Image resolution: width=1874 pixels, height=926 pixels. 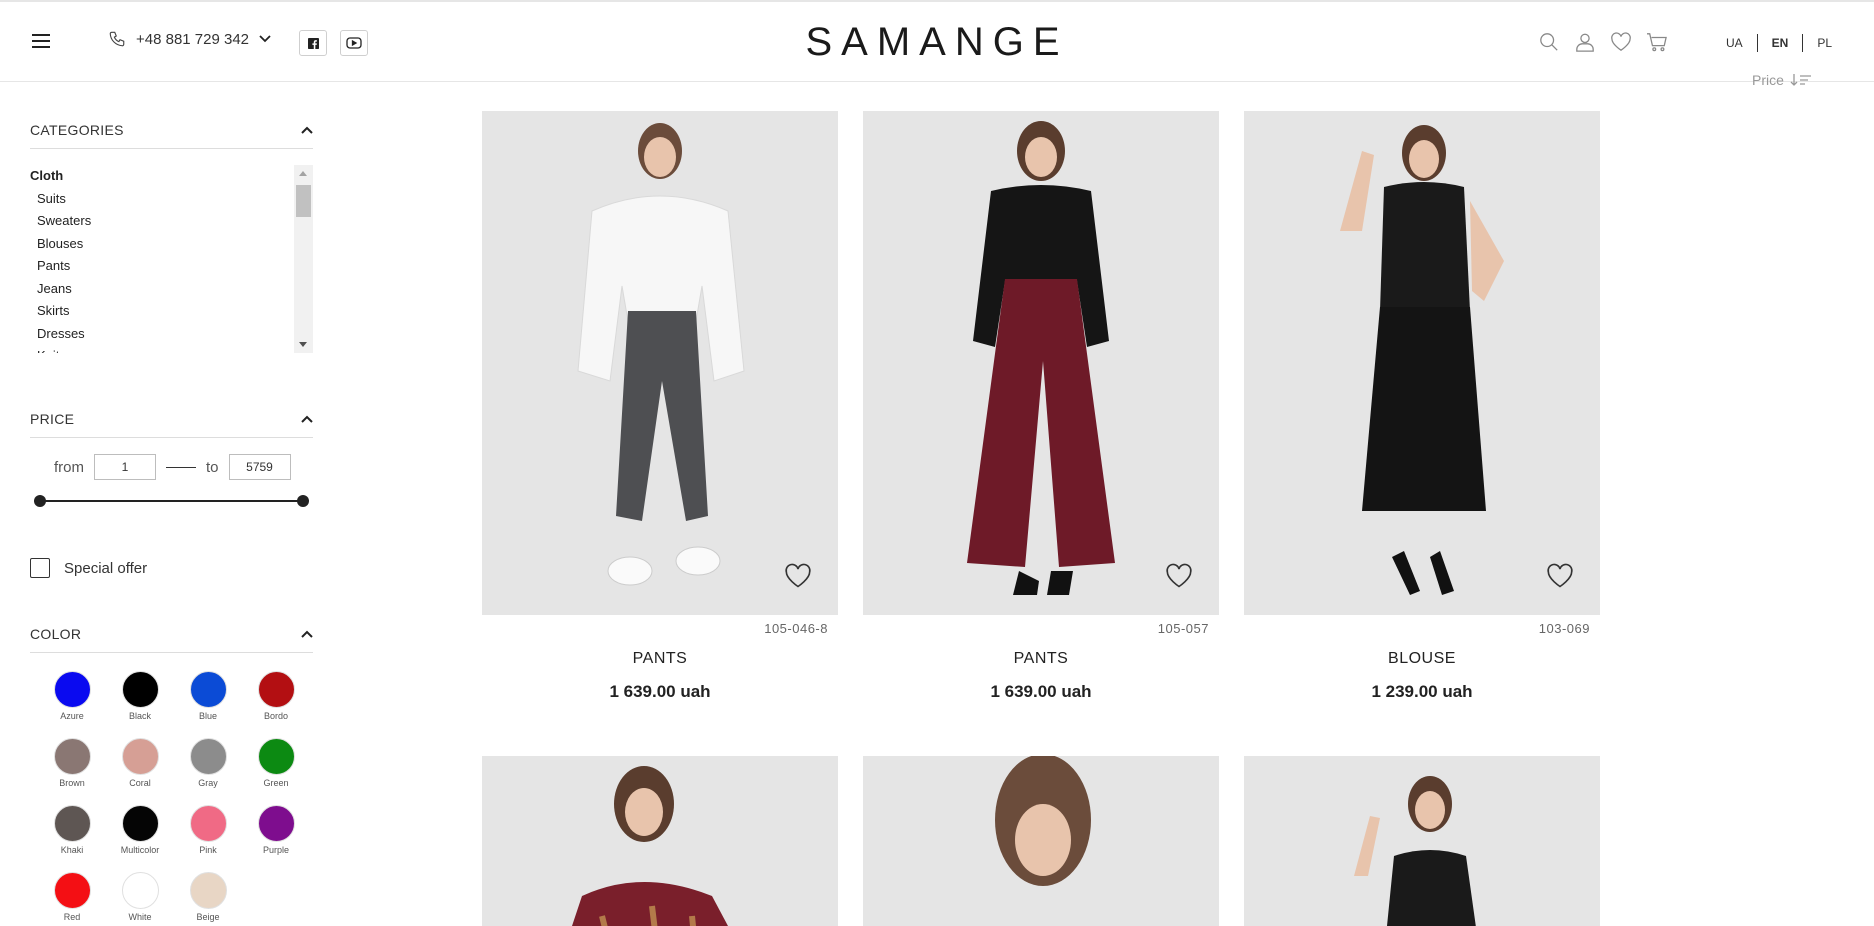 What do you see at coordinates (303, 344) in the screenshot?
I see `scroll-down-arrow` at bounding box center [303, 344].